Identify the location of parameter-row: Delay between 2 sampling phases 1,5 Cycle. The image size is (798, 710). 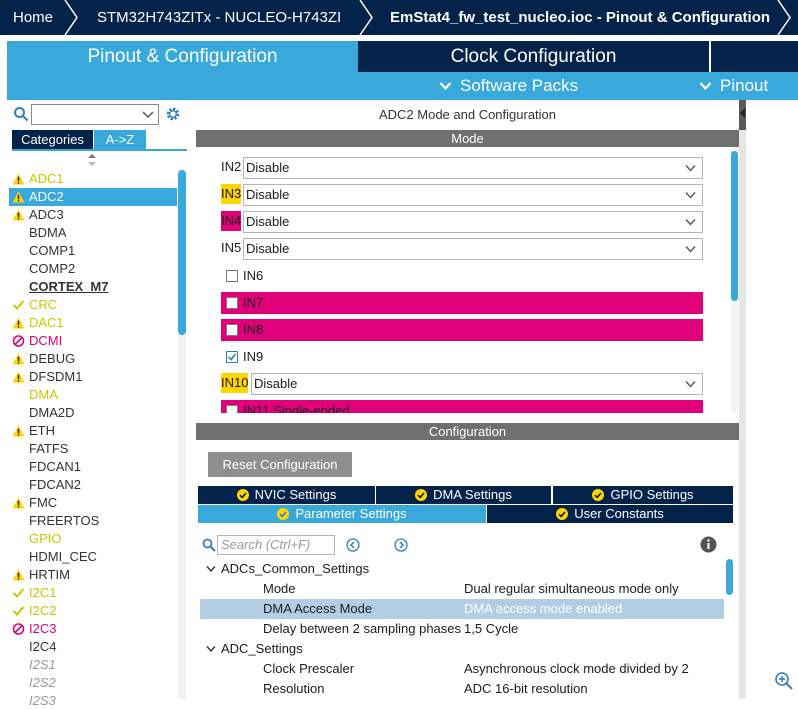
(462, 629).